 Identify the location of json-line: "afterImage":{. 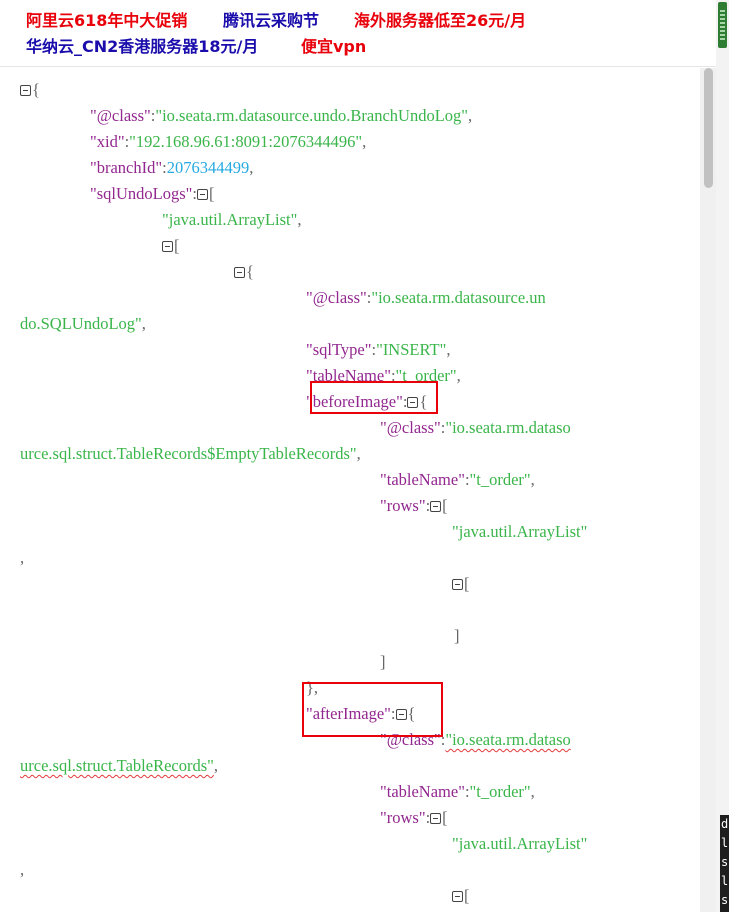
(361, 713).